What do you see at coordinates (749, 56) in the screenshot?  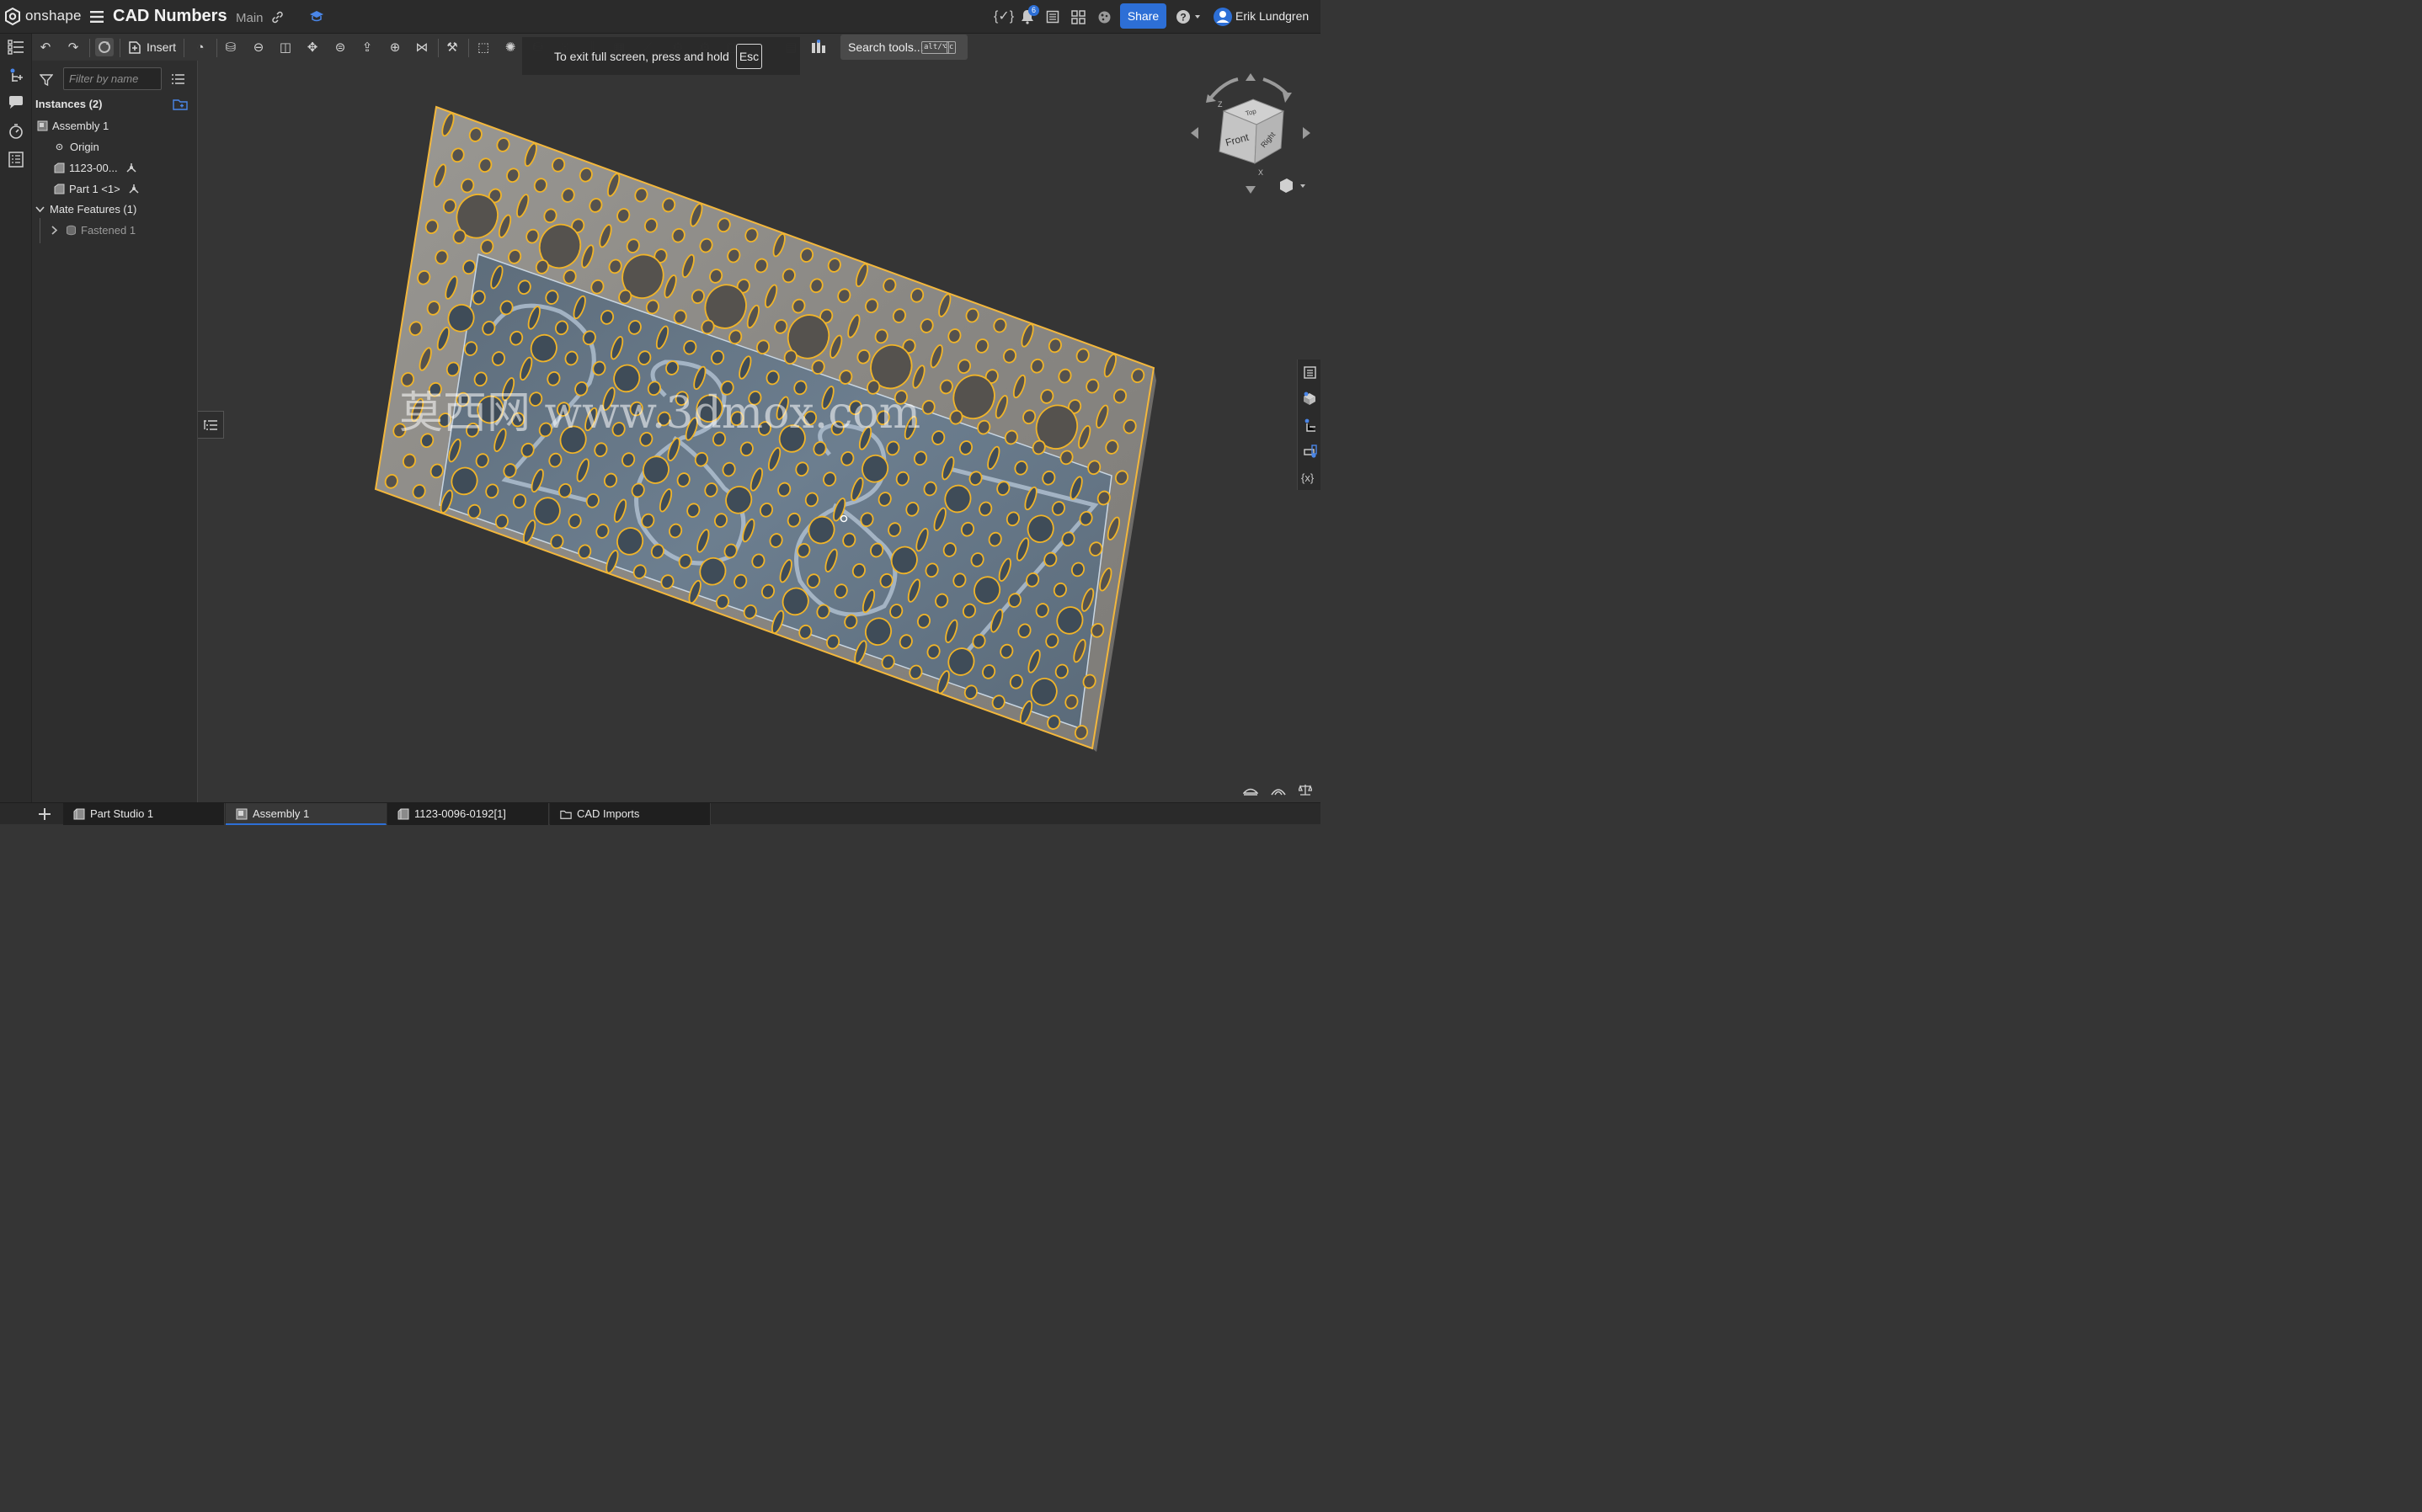 I see `esc-key: Esc` at bounding box center [749, 56].